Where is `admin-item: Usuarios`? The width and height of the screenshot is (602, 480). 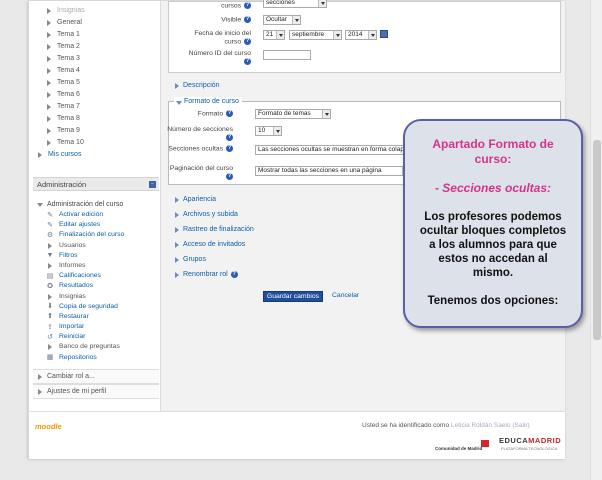
admin-item: Usuarios is located at coordinates (96, 246).